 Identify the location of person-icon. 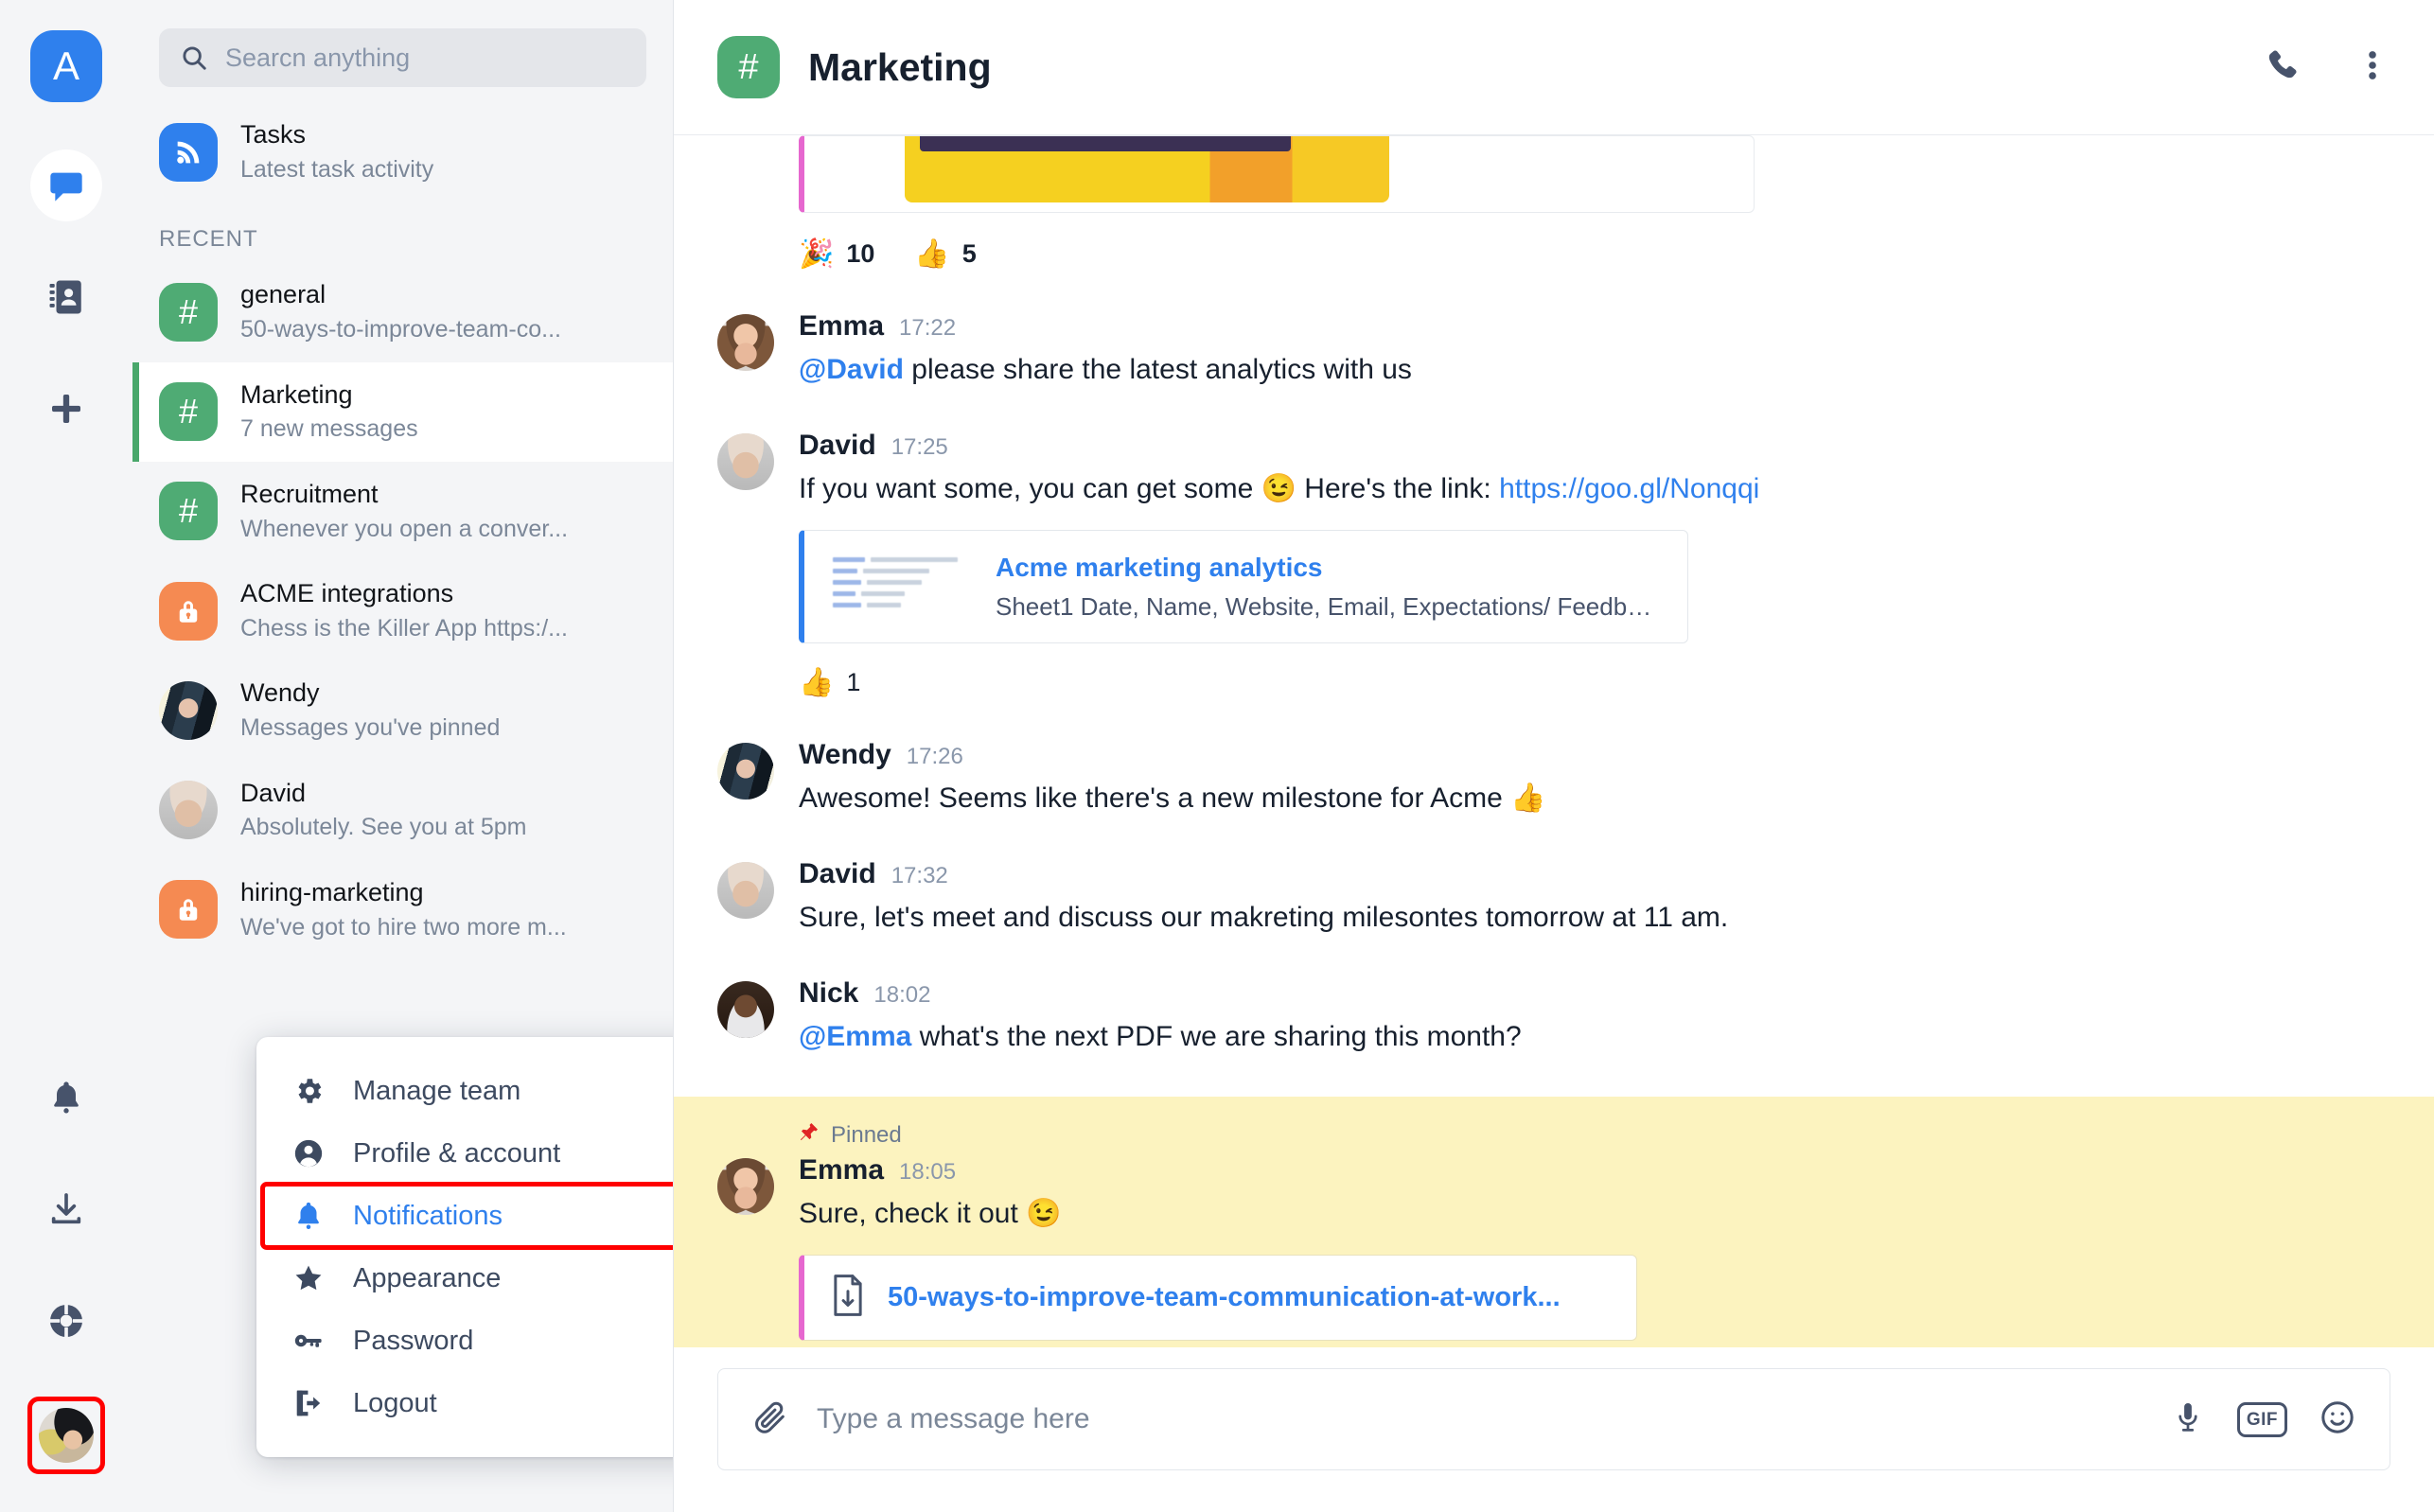
(308, 1153).